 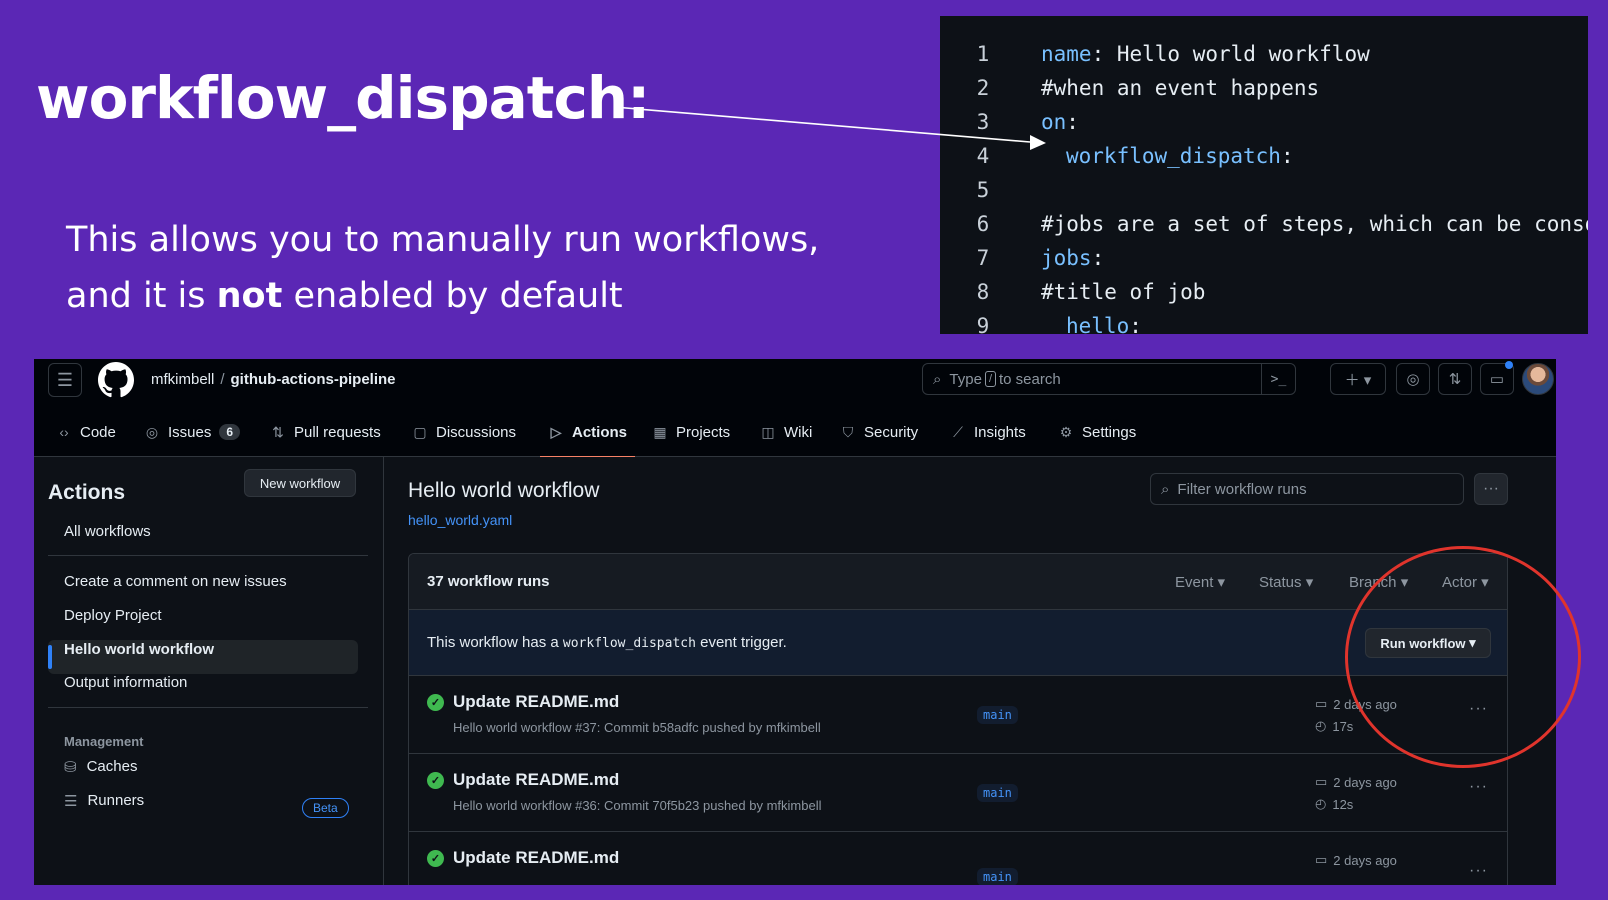 What do you see at coordinates (1307, 489) in the screenshot?
I see `filter-runs-input: ⌕ Filter workflow runs` at bounding box center [1307, 489].